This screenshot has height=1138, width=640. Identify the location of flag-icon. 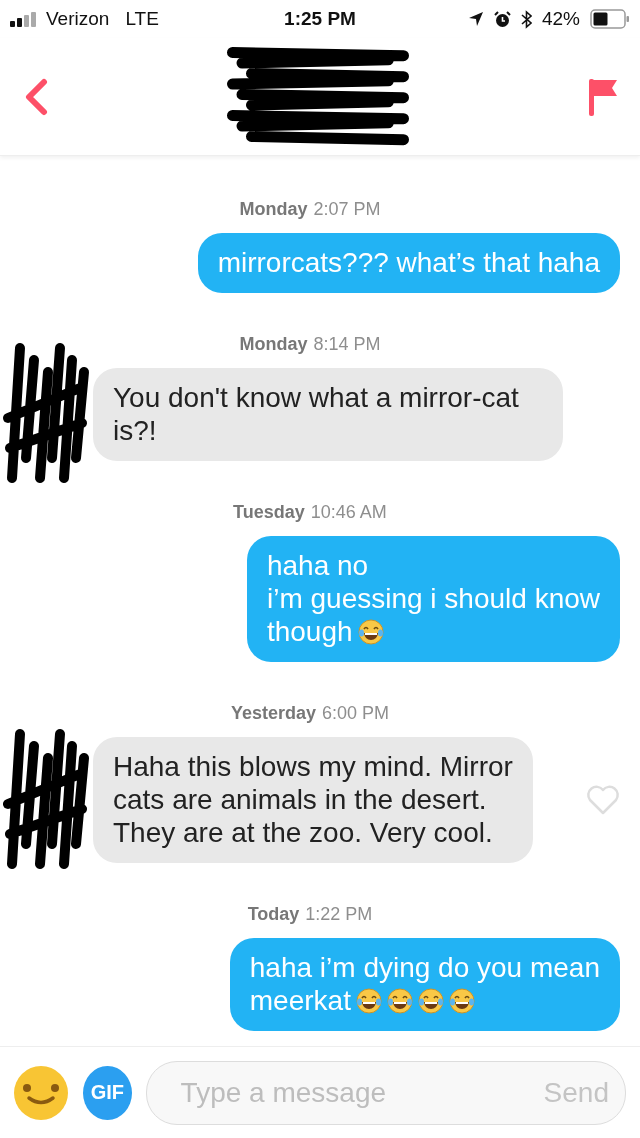
(603, 96).